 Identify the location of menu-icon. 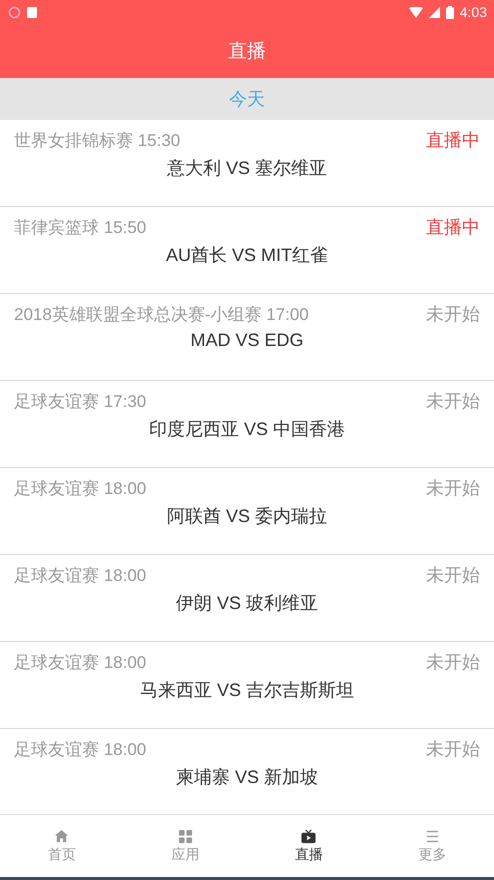
(432, 836).